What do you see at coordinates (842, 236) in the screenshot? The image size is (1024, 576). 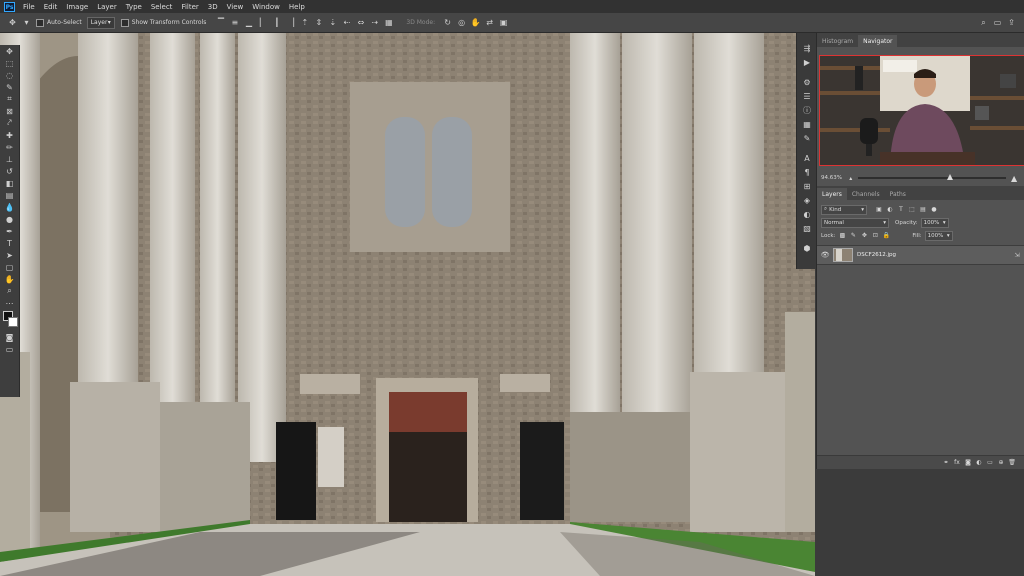 I see `lock-transparent-icon: ▩` at bounding box center [842, 236].